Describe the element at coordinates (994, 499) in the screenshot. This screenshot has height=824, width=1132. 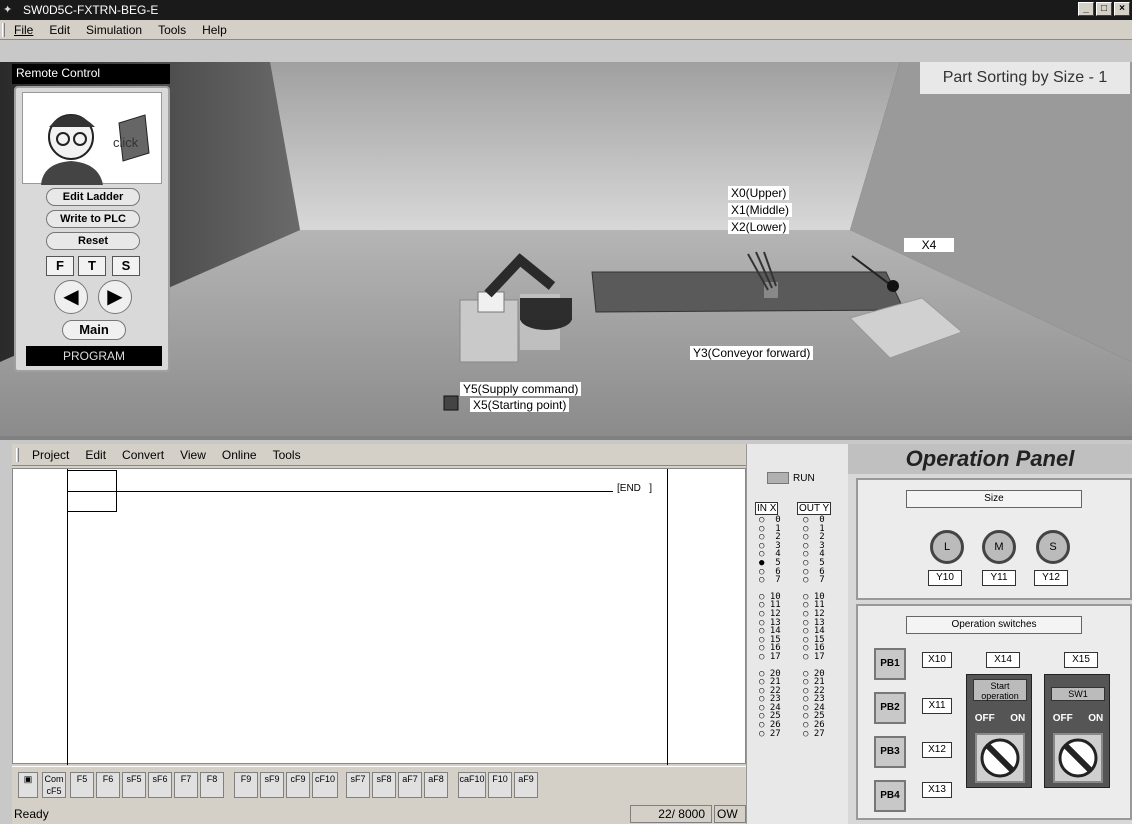
I see `size-label: Size` at that location.